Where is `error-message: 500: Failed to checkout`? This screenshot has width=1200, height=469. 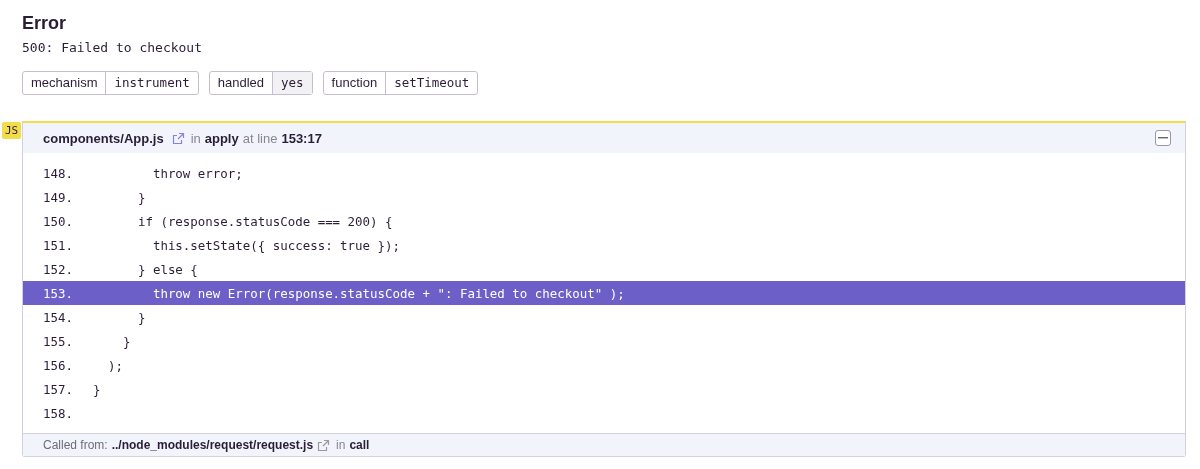 error-message: 500: Failed to checkout is located at coordinates (112, 47).